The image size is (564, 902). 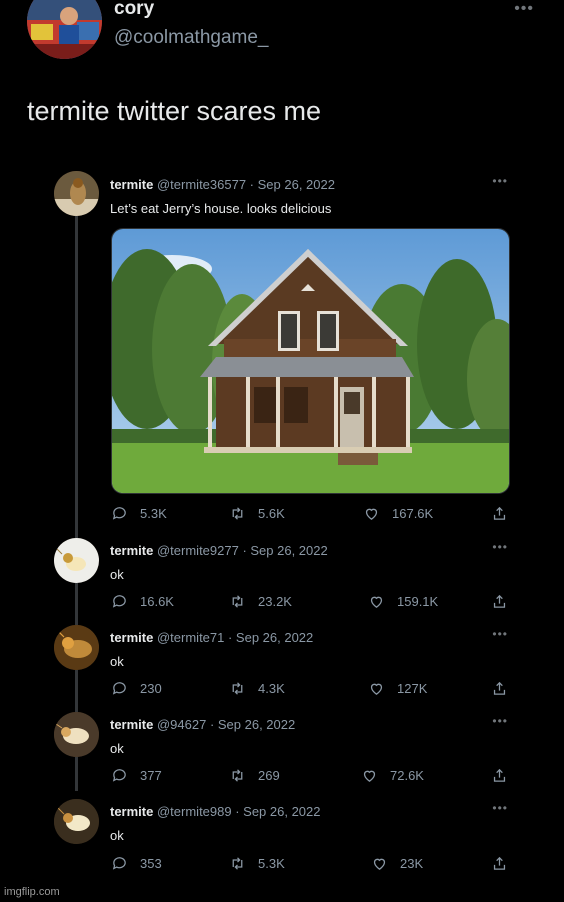 What do you see at coordinates (239, 811) in the screenshot?
I see `tweet-meta: @termite989 · Sep 26, 2022` at bounding box center [239, 811].